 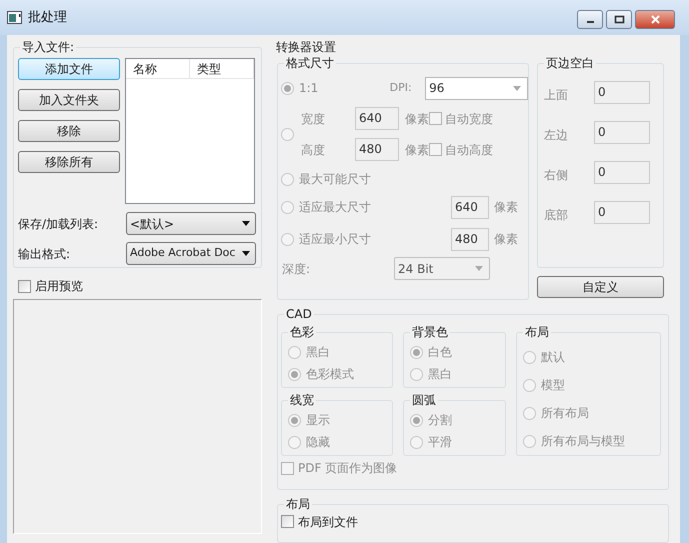 I want to click on column-header: 名称, so click(x=158, y=68).